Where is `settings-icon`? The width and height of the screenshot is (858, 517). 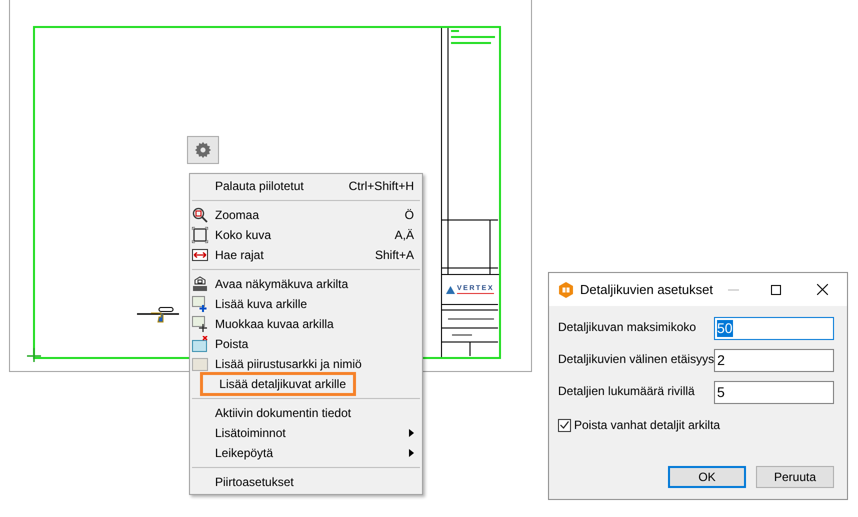
settings-icon is located at coordinates (203, 150).